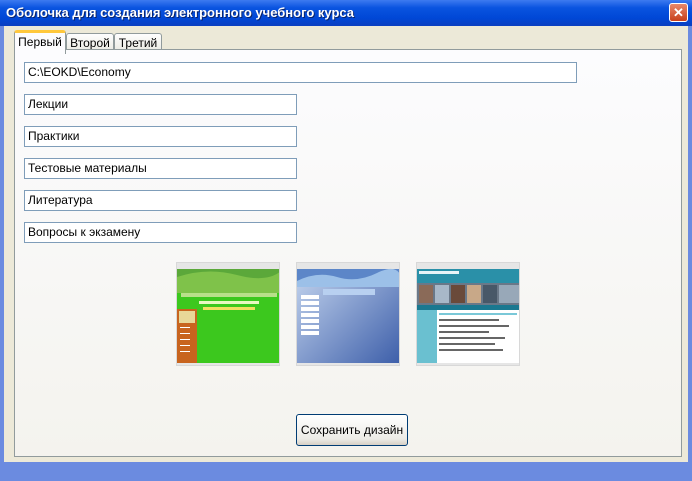 The image size is (692, 481). I want to click on green-design-image, so click(228, 314).